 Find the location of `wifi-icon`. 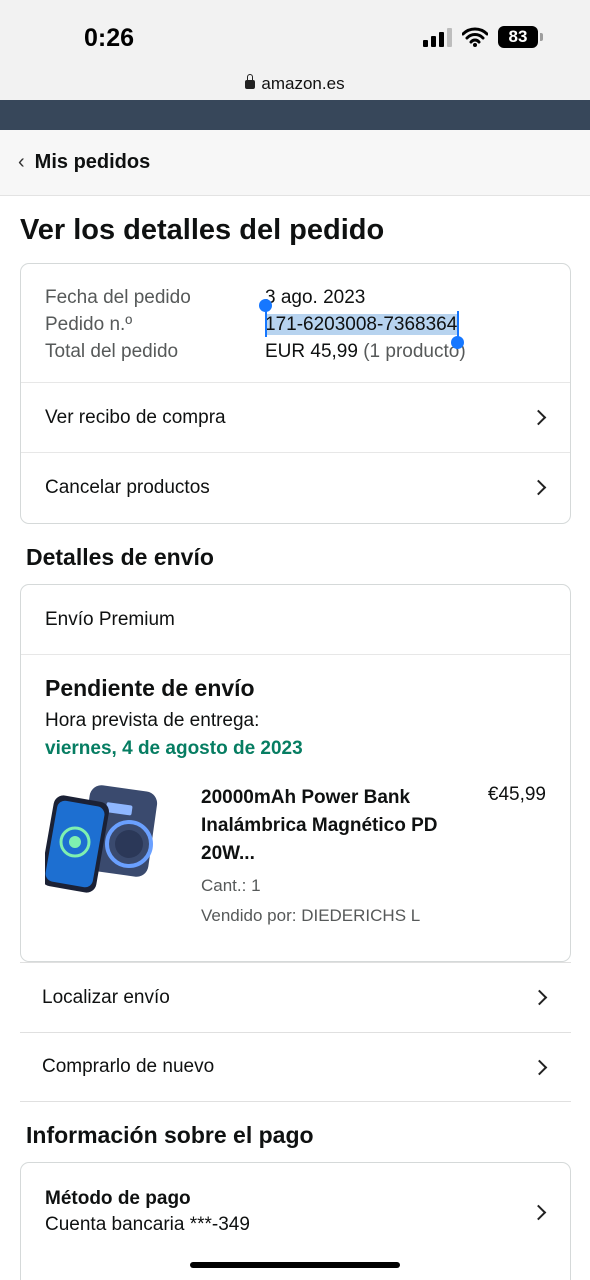

wifi-icon is located at coordinates (475, 37).